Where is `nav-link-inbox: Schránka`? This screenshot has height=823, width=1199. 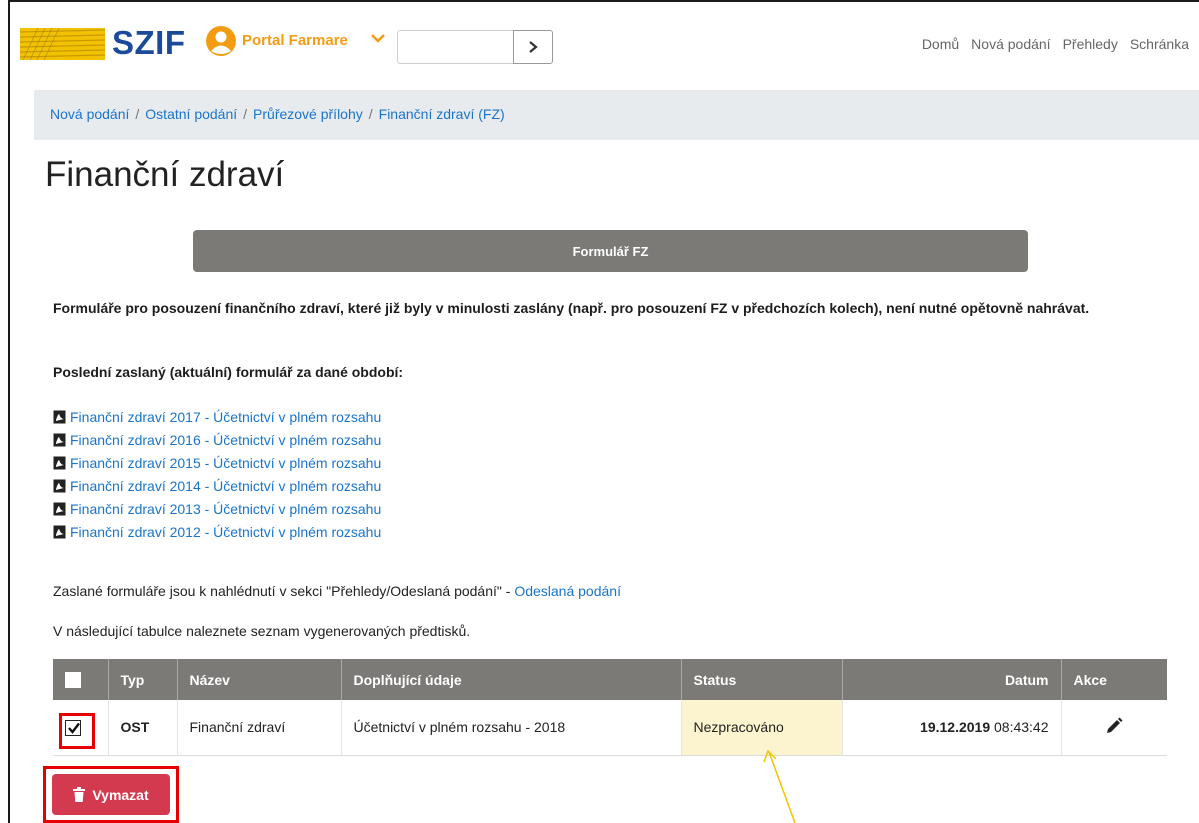 nav-link-inbox: Schránka is located at coordinates (1159, 44).